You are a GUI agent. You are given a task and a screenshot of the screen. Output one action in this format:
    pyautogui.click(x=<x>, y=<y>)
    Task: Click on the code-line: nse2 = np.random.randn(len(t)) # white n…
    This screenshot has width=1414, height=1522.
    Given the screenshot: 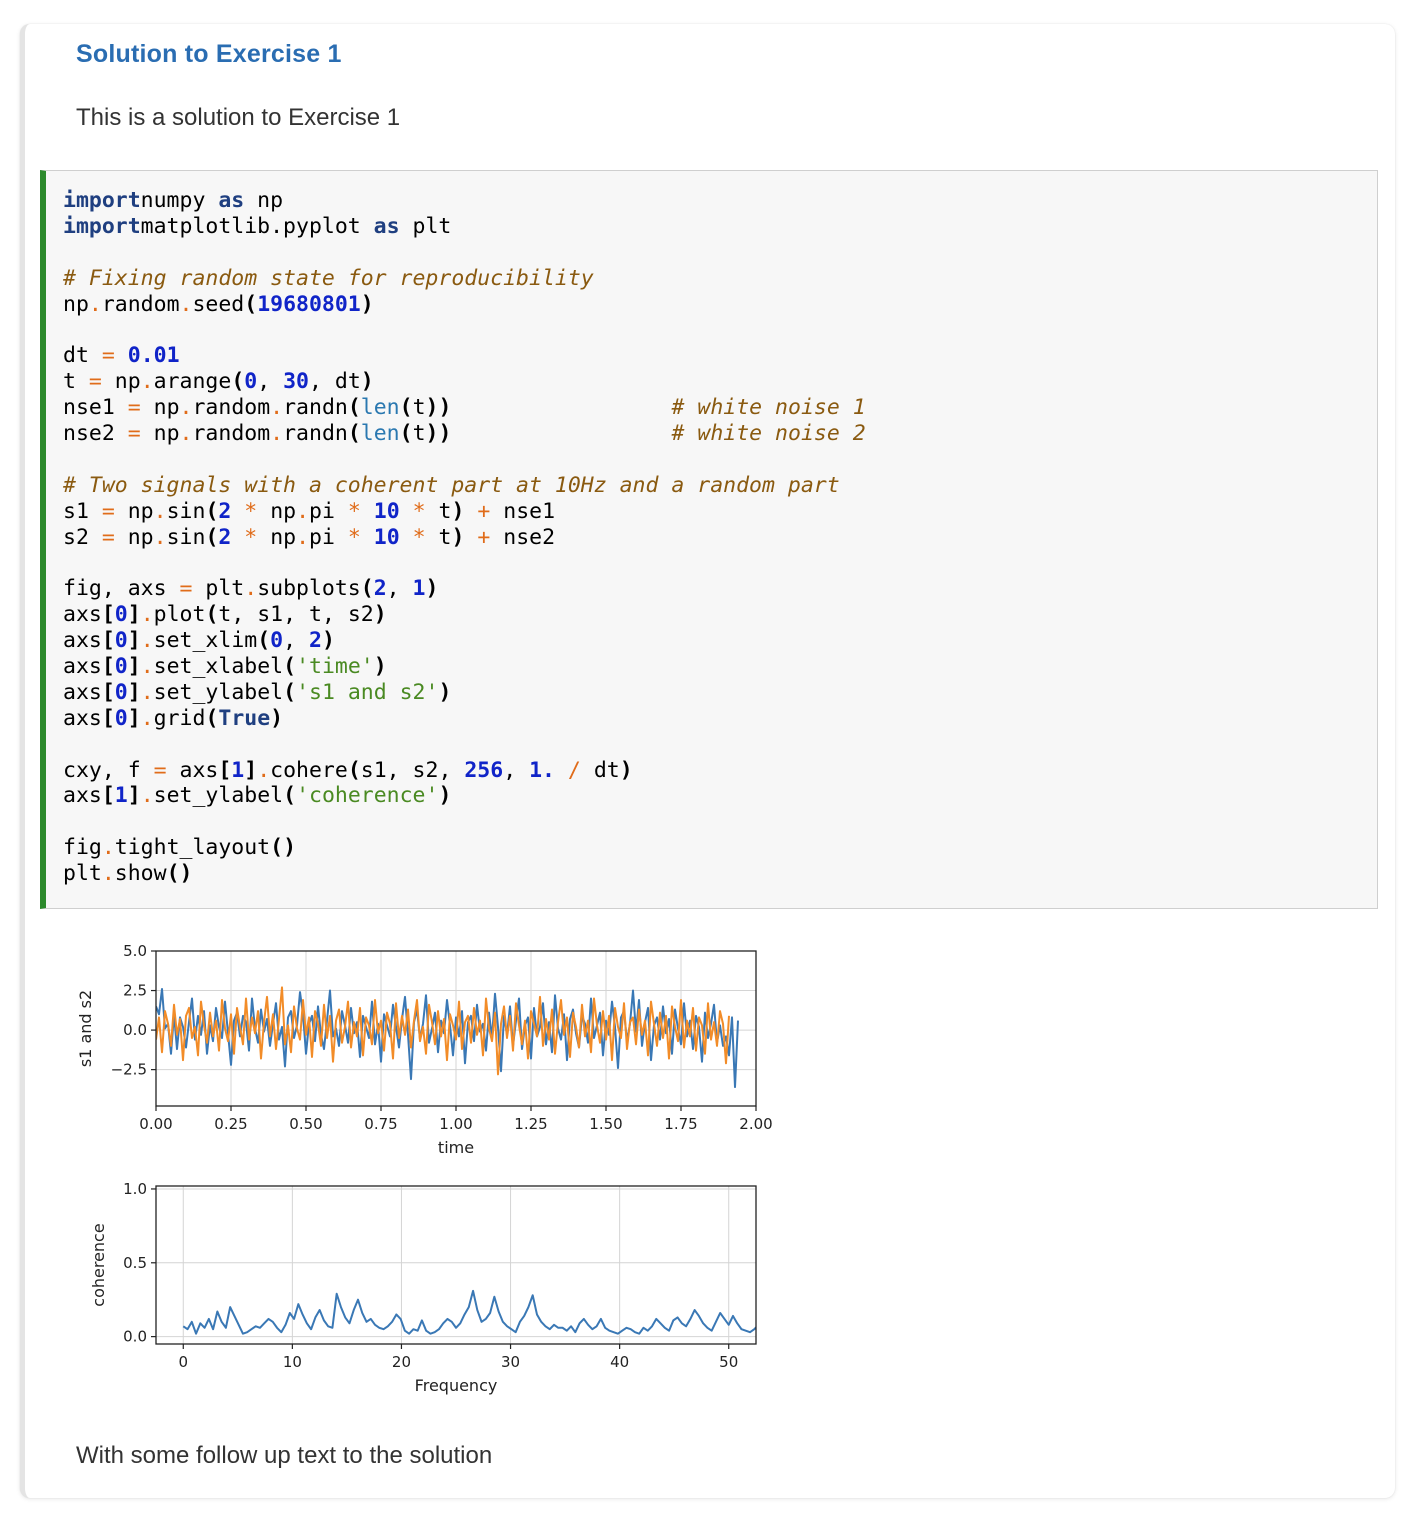 What is the action you would take?
    pyautogui.click(x=720, y=434)
    